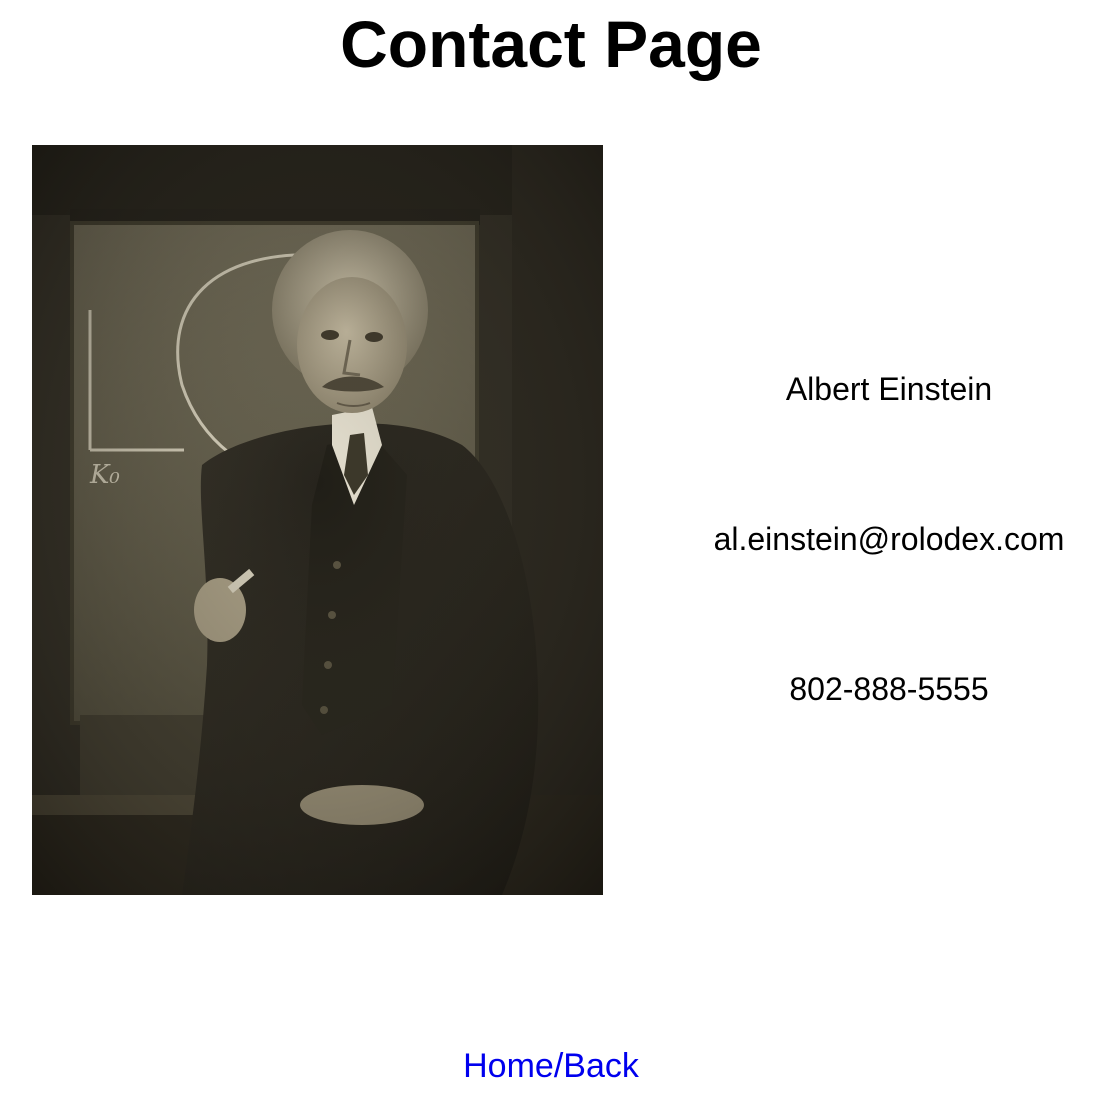 The image size is (1102, 1100). Describe the element at coordinates (551, 44) in the screenshot. I see `page-title: Contact Page` at that location.